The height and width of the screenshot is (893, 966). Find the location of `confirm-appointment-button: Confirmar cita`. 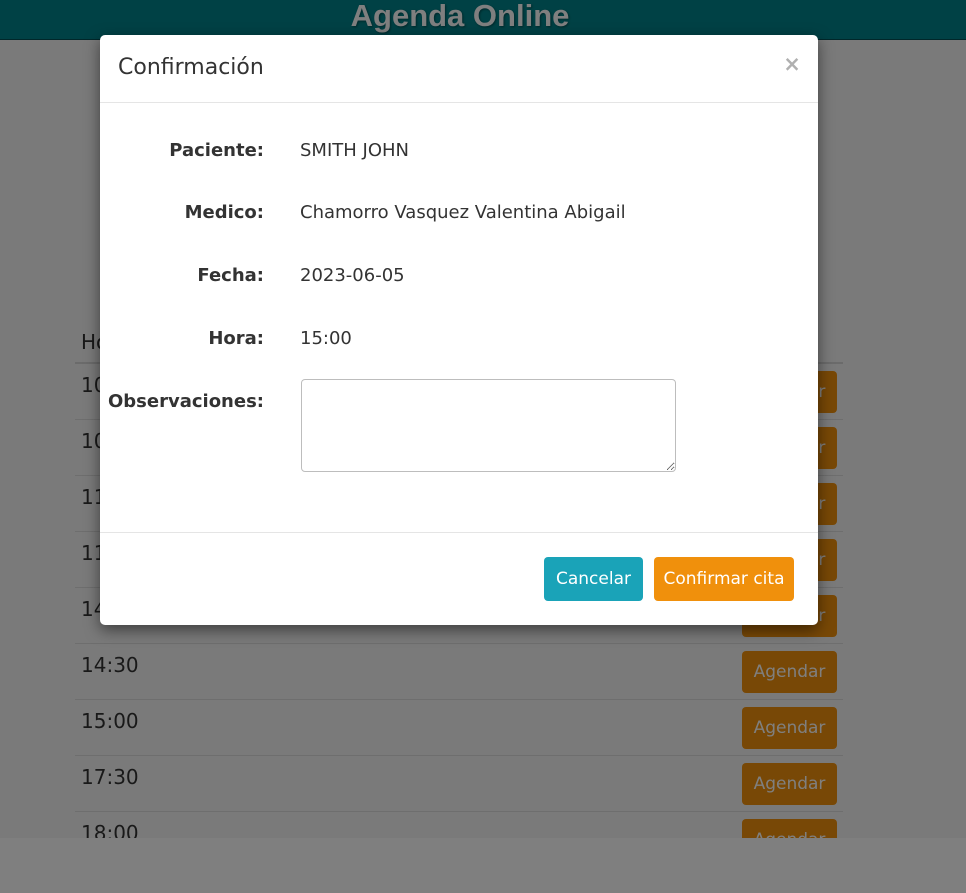

confirm-appointment-button: Confirmar cita is located at coordinates (724, 579).